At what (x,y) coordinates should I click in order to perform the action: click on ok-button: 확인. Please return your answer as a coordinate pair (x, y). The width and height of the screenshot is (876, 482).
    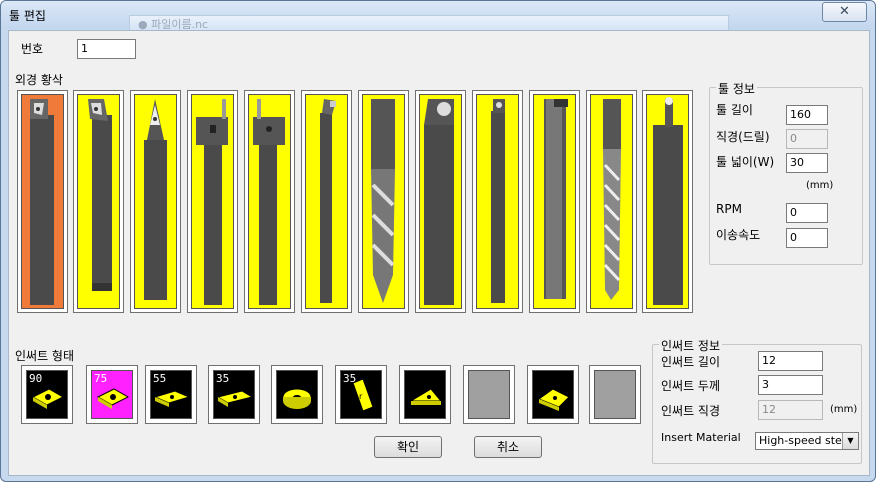
    Looking at the image, I should click on (408, 447).